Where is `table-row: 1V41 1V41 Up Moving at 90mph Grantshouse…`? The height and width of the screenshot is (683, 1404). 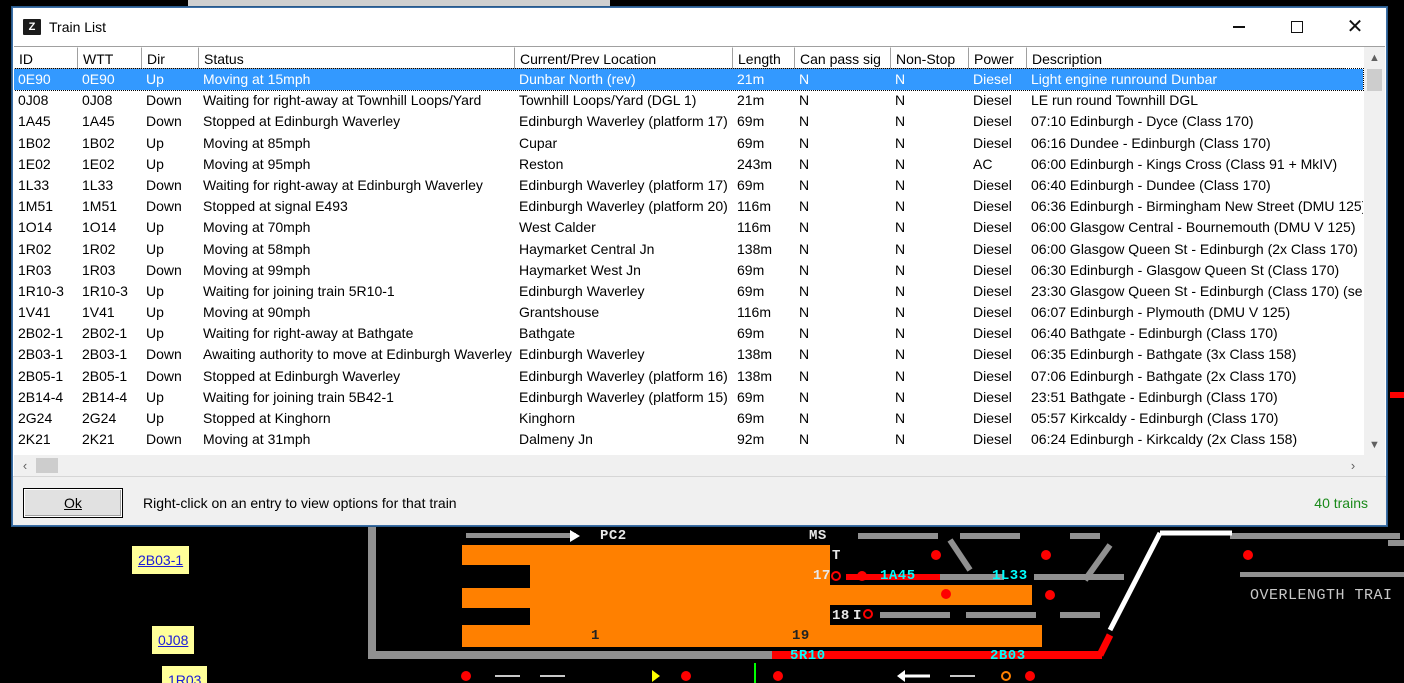
table-row: 1V41 1V41 Up Moving at 90mph Grantshouse… is located at coordinates (688, 312).